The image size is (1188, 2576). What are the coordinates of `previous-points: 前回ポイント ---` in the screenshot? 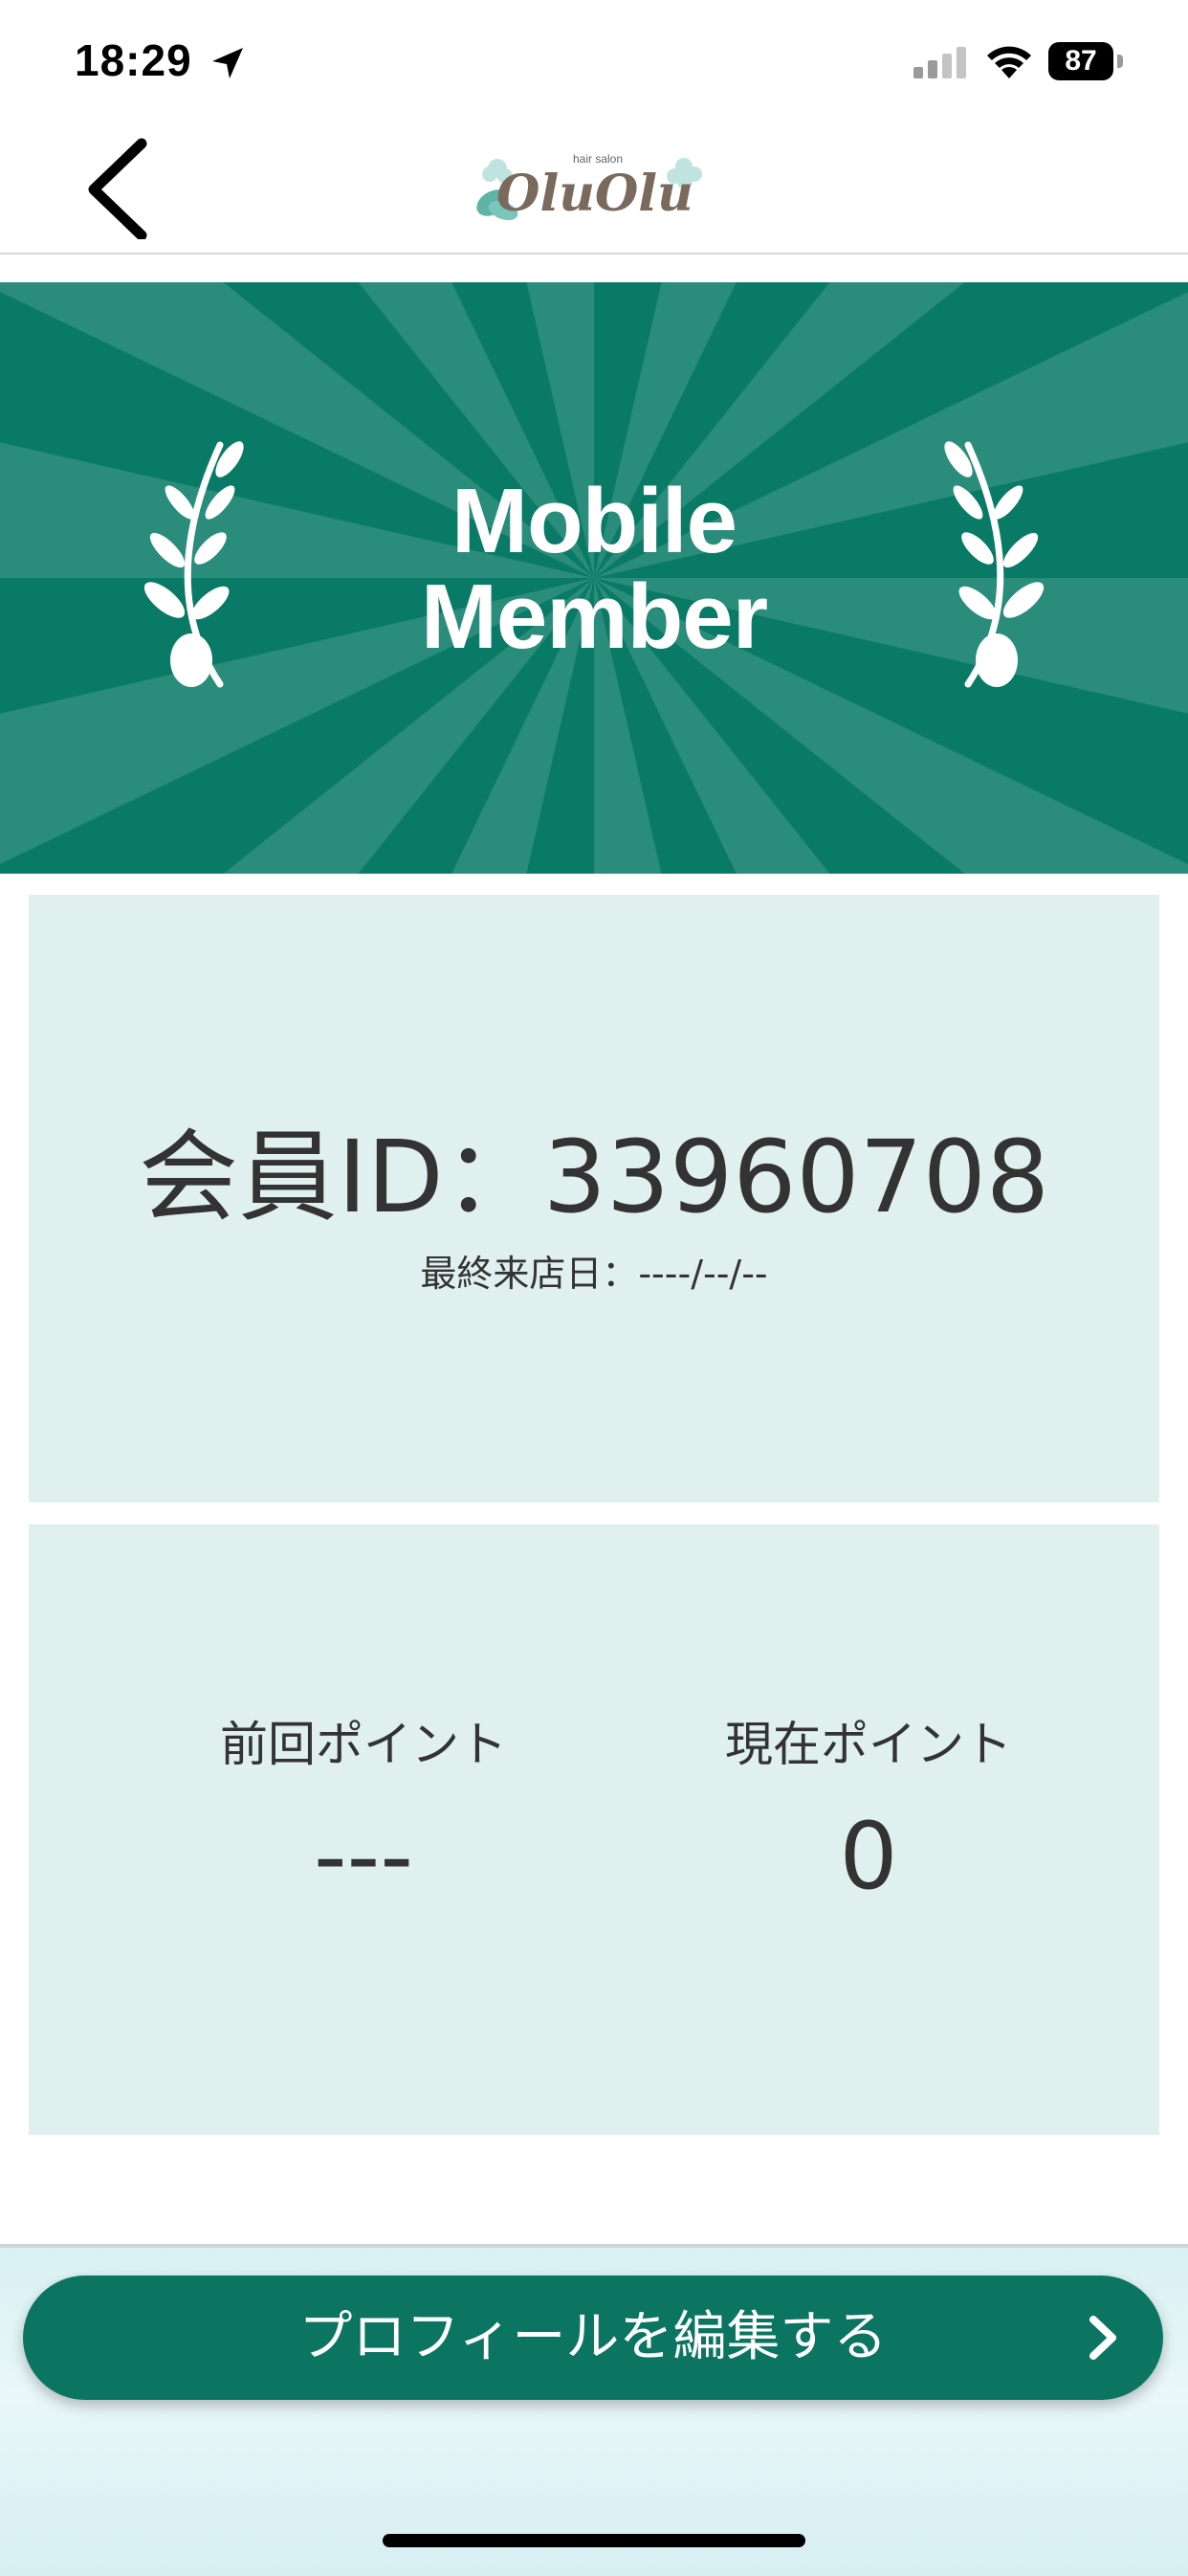 It's located at (363, 1812).